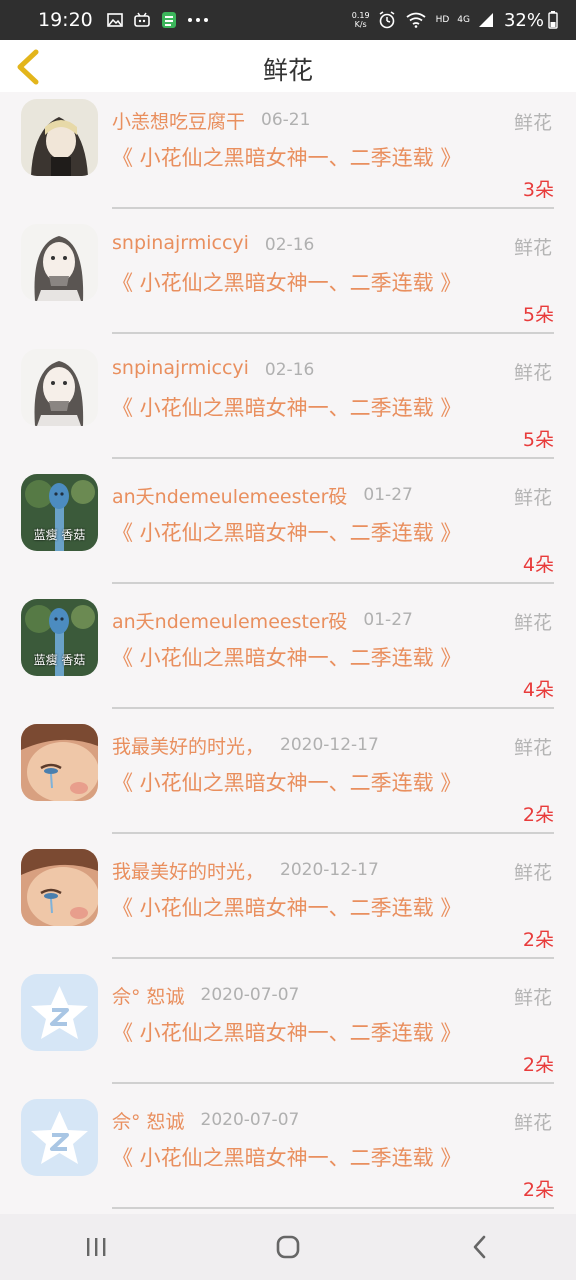 Image resolution: width=576 pixels, height=1280 pixels. What do you see at coordinates (360, 24) in the screenshot?
I see `network-speed-unit: K/s` at bounding box center [360, 24].